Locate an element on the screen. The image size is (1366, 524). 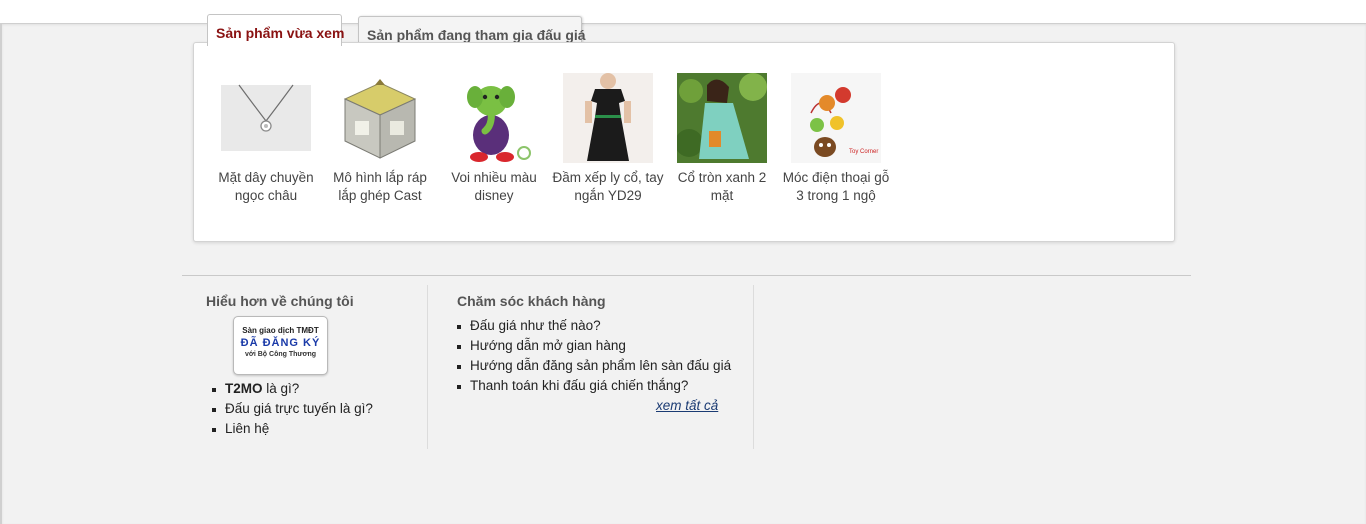
link-what-is-t2mo: T2MO là gì? is located at coordinates (292, 389).